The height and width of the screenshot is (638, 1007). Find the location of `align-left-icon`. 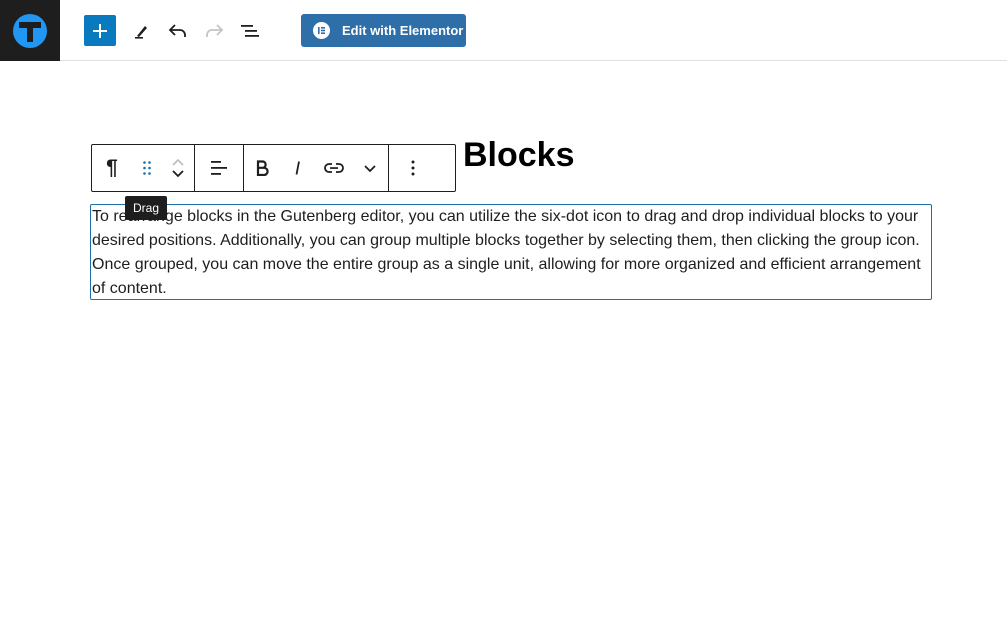

align-left-icon is located at coordinates (219, 168).